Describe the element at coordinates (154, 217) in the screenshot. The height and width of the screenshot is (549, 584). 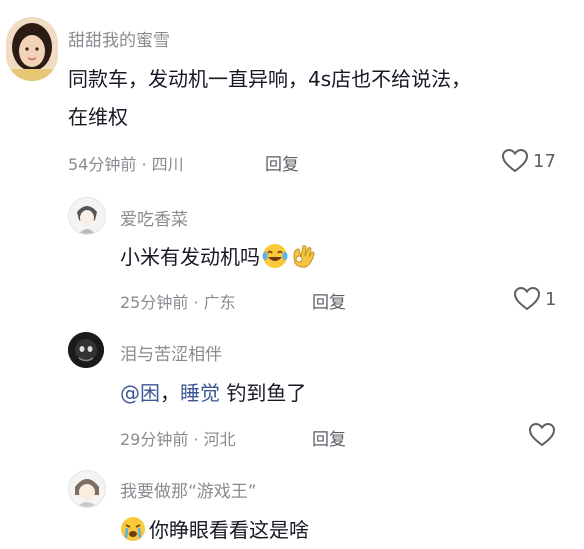
I see `username: 爱吃香菜` at that location.